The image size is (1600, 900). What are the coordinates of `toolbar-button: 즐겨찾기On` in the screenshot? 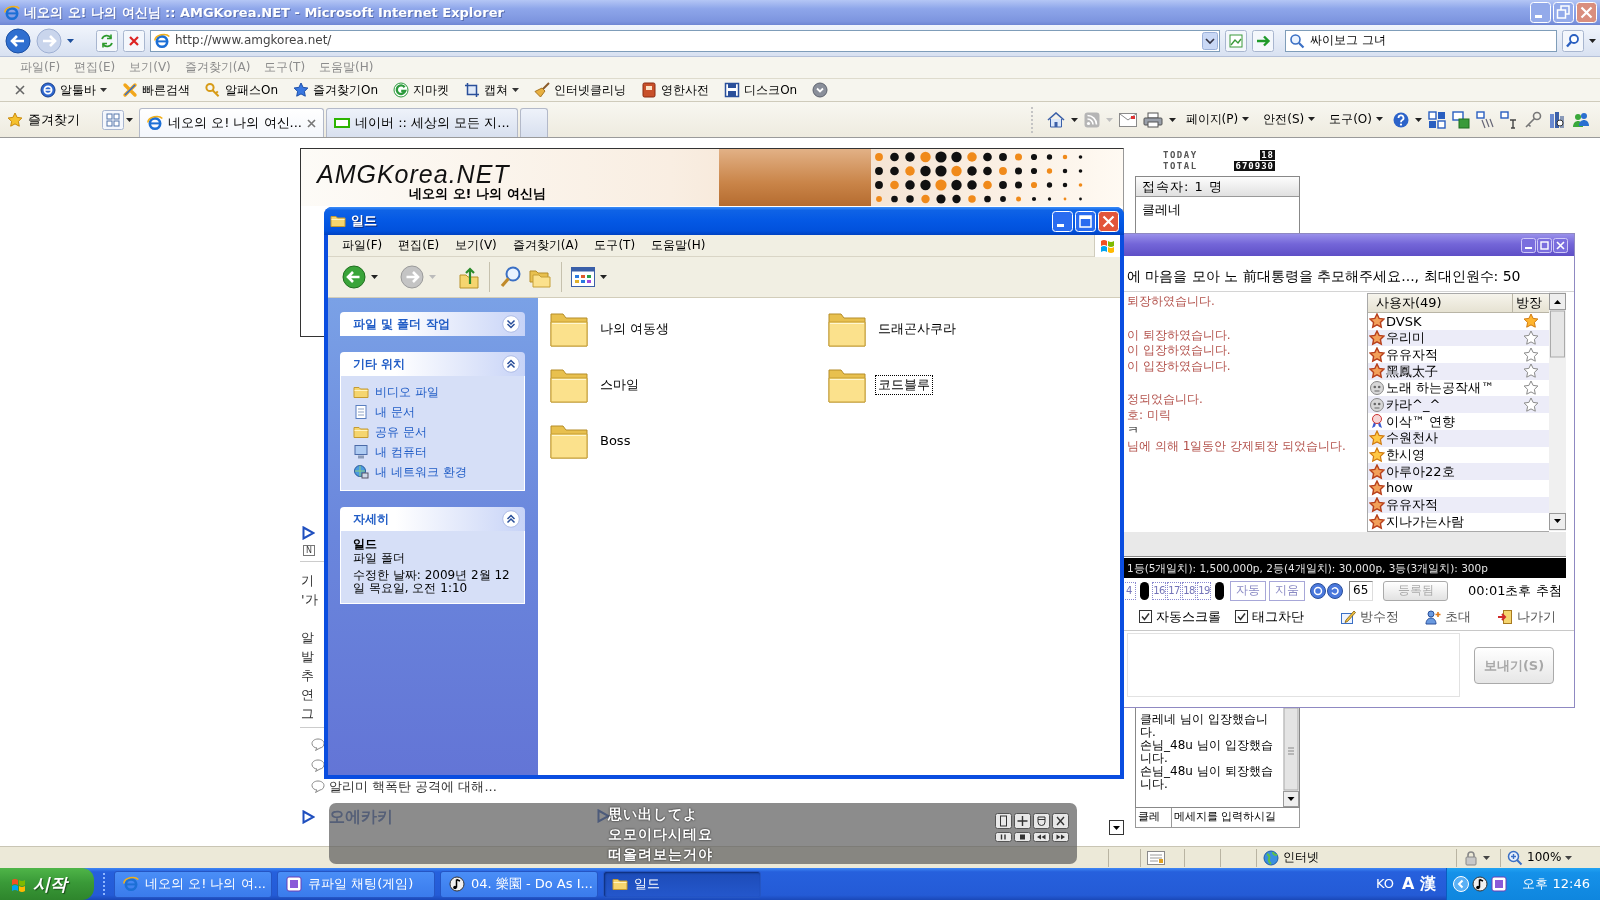 It's located at (336, 90).